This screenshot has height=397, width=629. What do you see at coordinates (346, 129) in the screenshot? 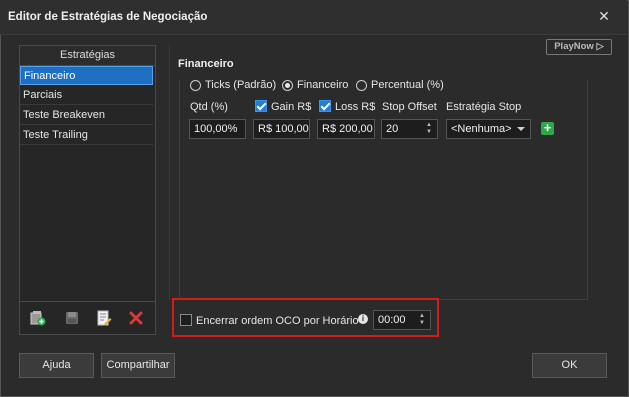
I see `loss-input: R$ 200,00` at bounding box center [346, 129].